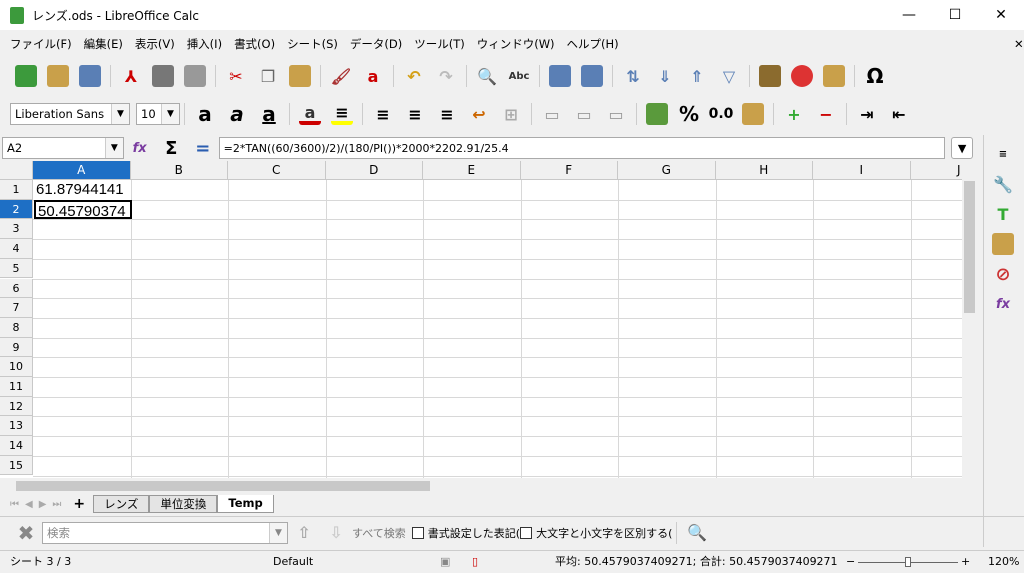 The height and width of the screenshot is (573, 1024). Describe the element at coordinates (909, 15) in the screenshot. I see `minimize-button: —` at that location.